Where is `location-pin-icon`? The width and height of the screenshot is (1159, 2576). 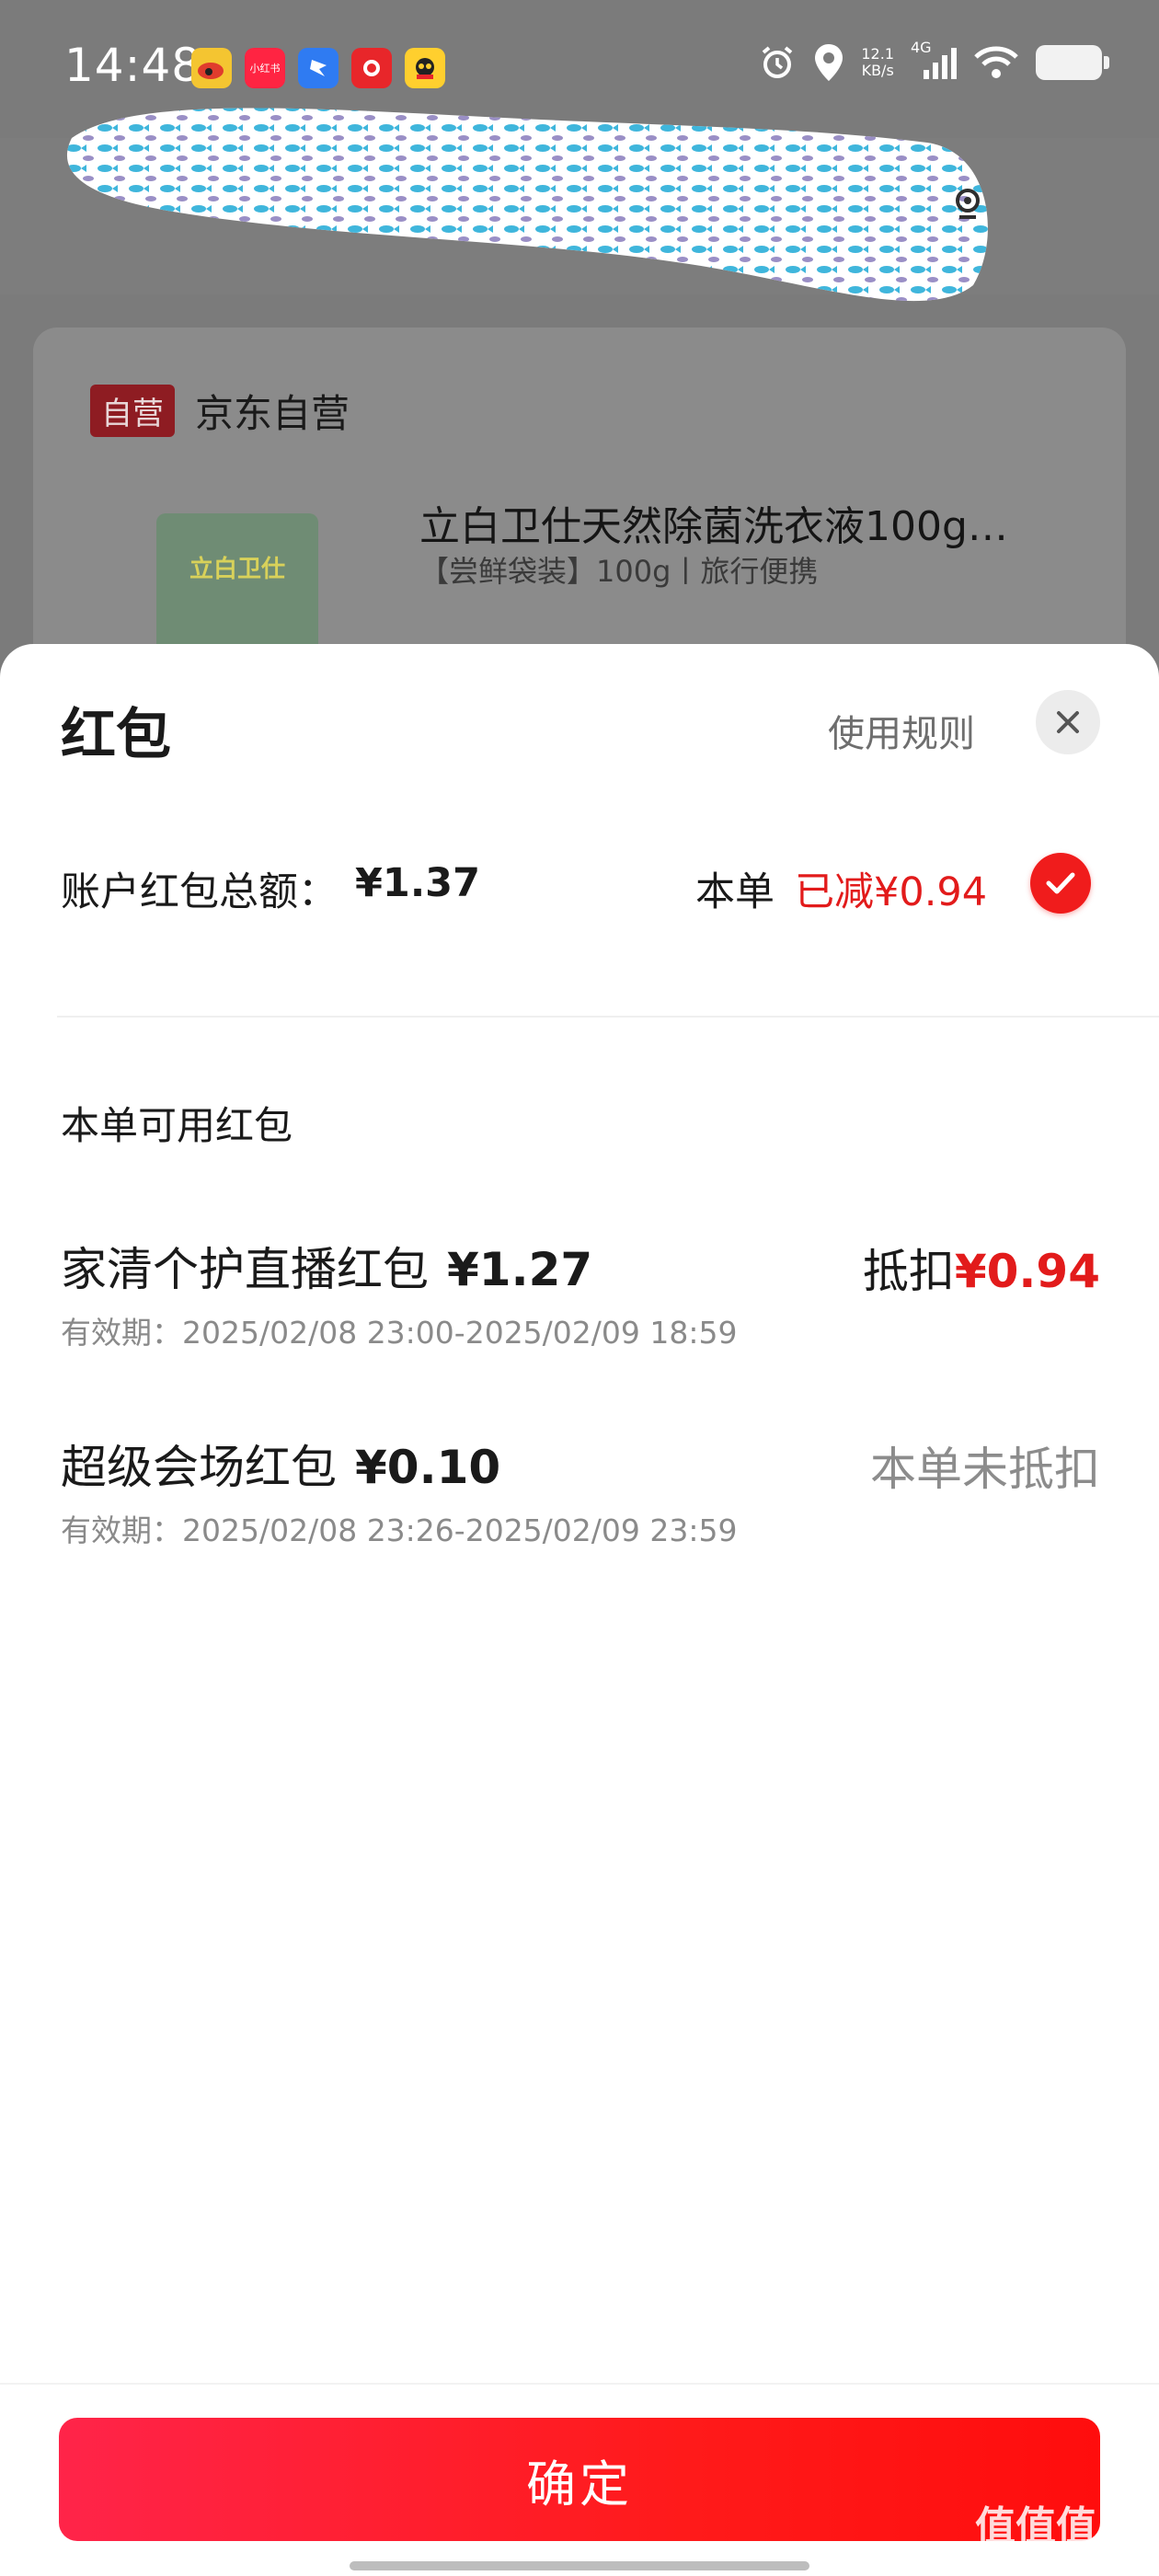 location-pin-icon is located at coordinates (967, 207).